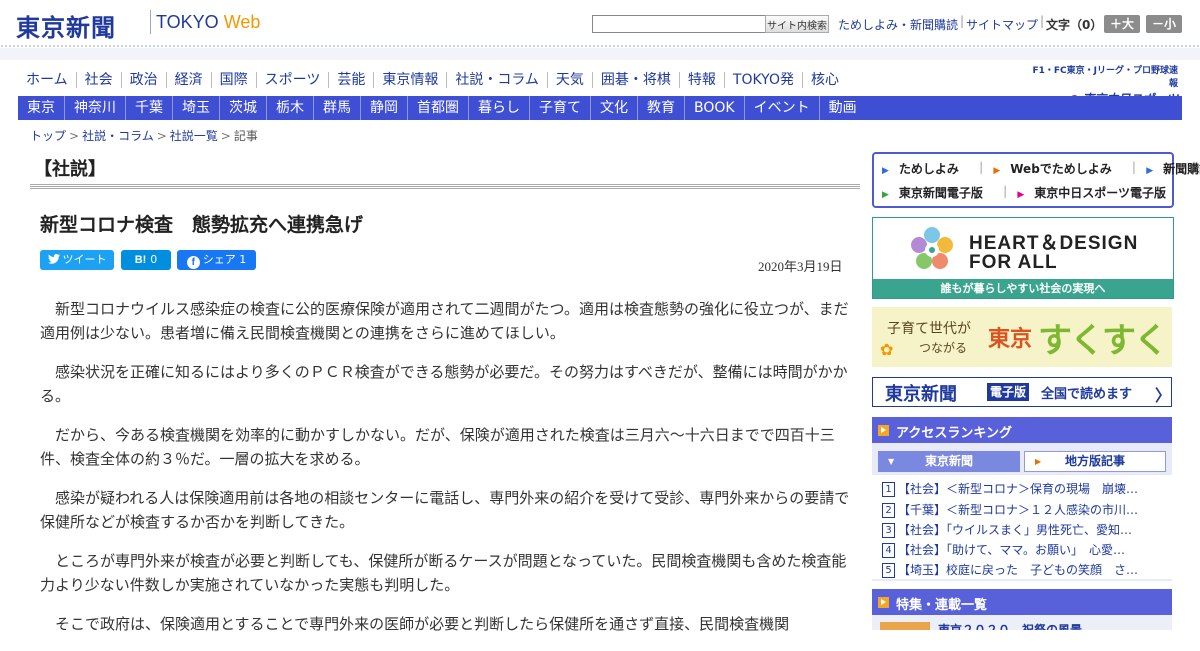 The height and width of the screenshot is (651, 1200). I want to click on feature-item-link: 東京２０２０ 祝祭の風景, so click(1010, 625).